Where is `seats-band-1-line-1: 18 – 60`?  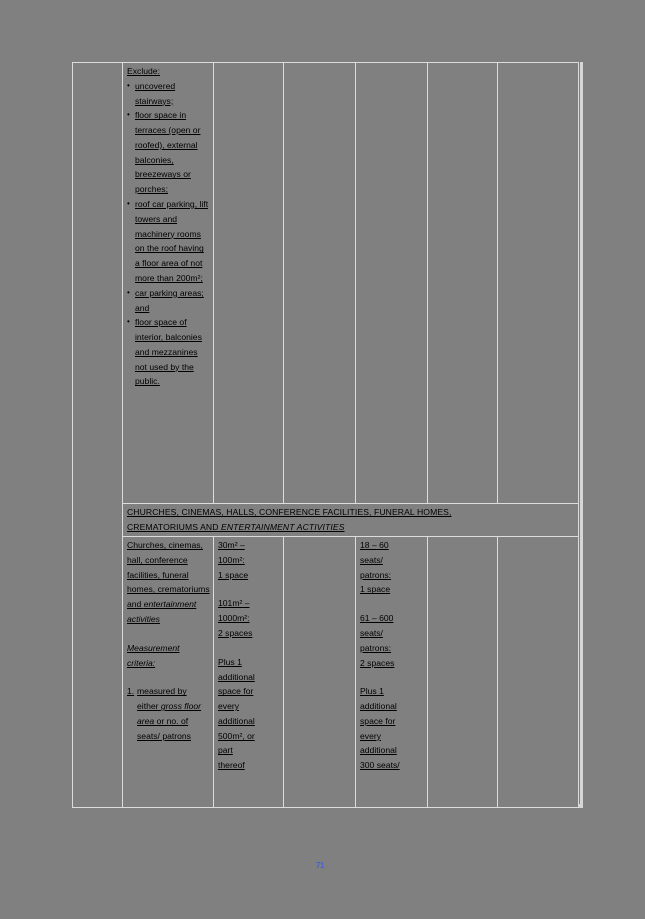
seats-band-1-line-1: 18 – 60 is located at coordinates (374, 545).